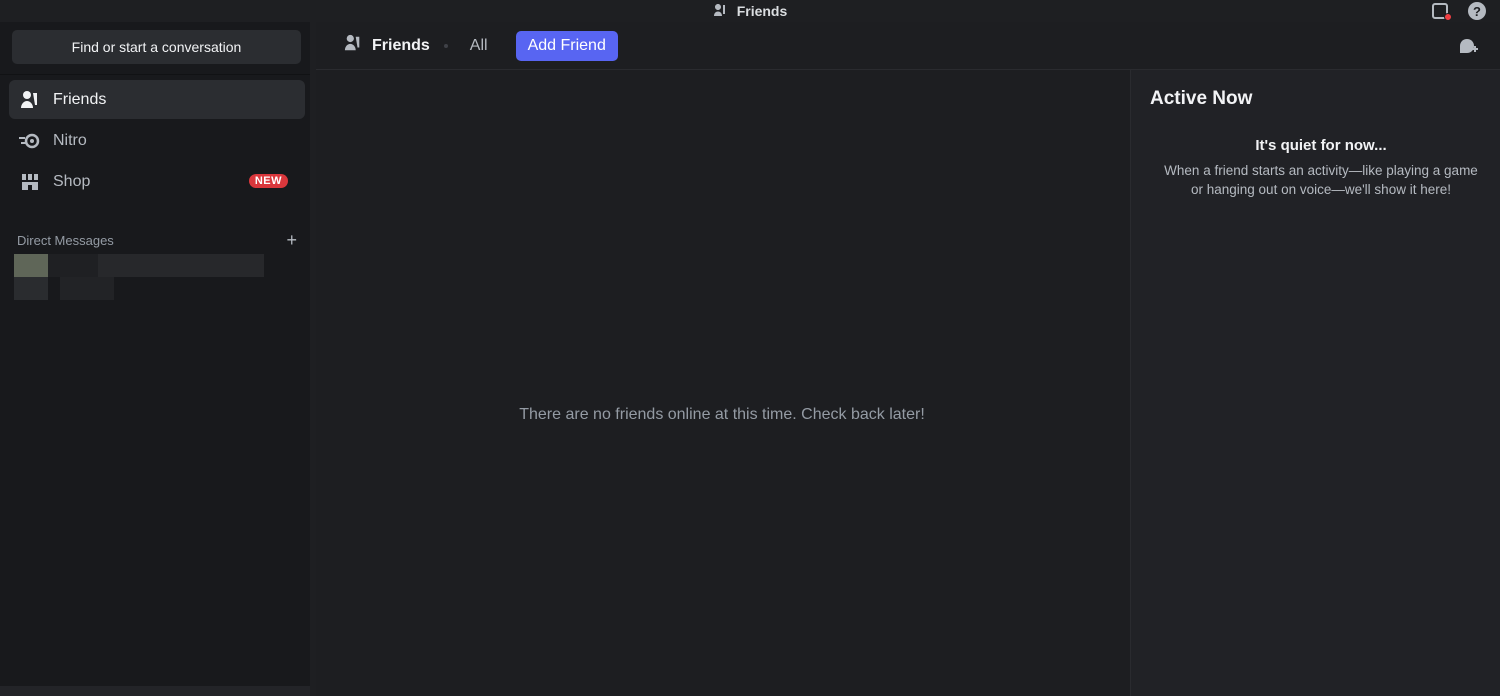 The image size is (1500, 696). What do you see at coordinates (1477, 11) in the screenshot?
I see `help-icon: ?` at bounding box center [1477, 11].